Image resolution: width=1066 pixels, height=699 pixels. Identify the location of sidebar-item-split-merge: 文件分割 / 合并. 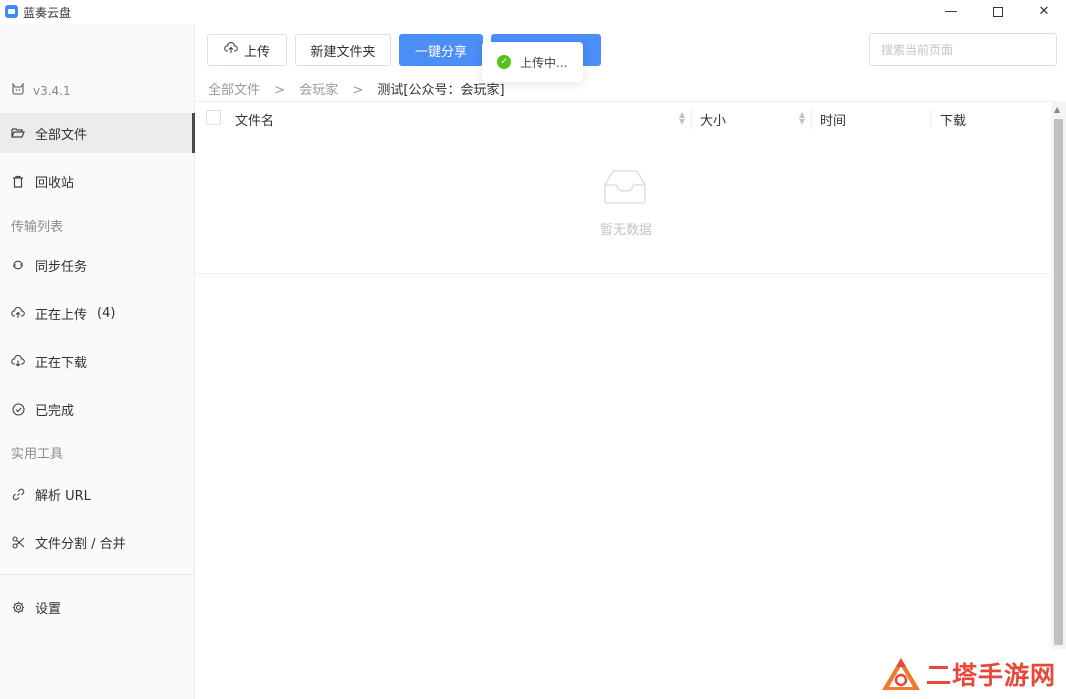
(97, 542).